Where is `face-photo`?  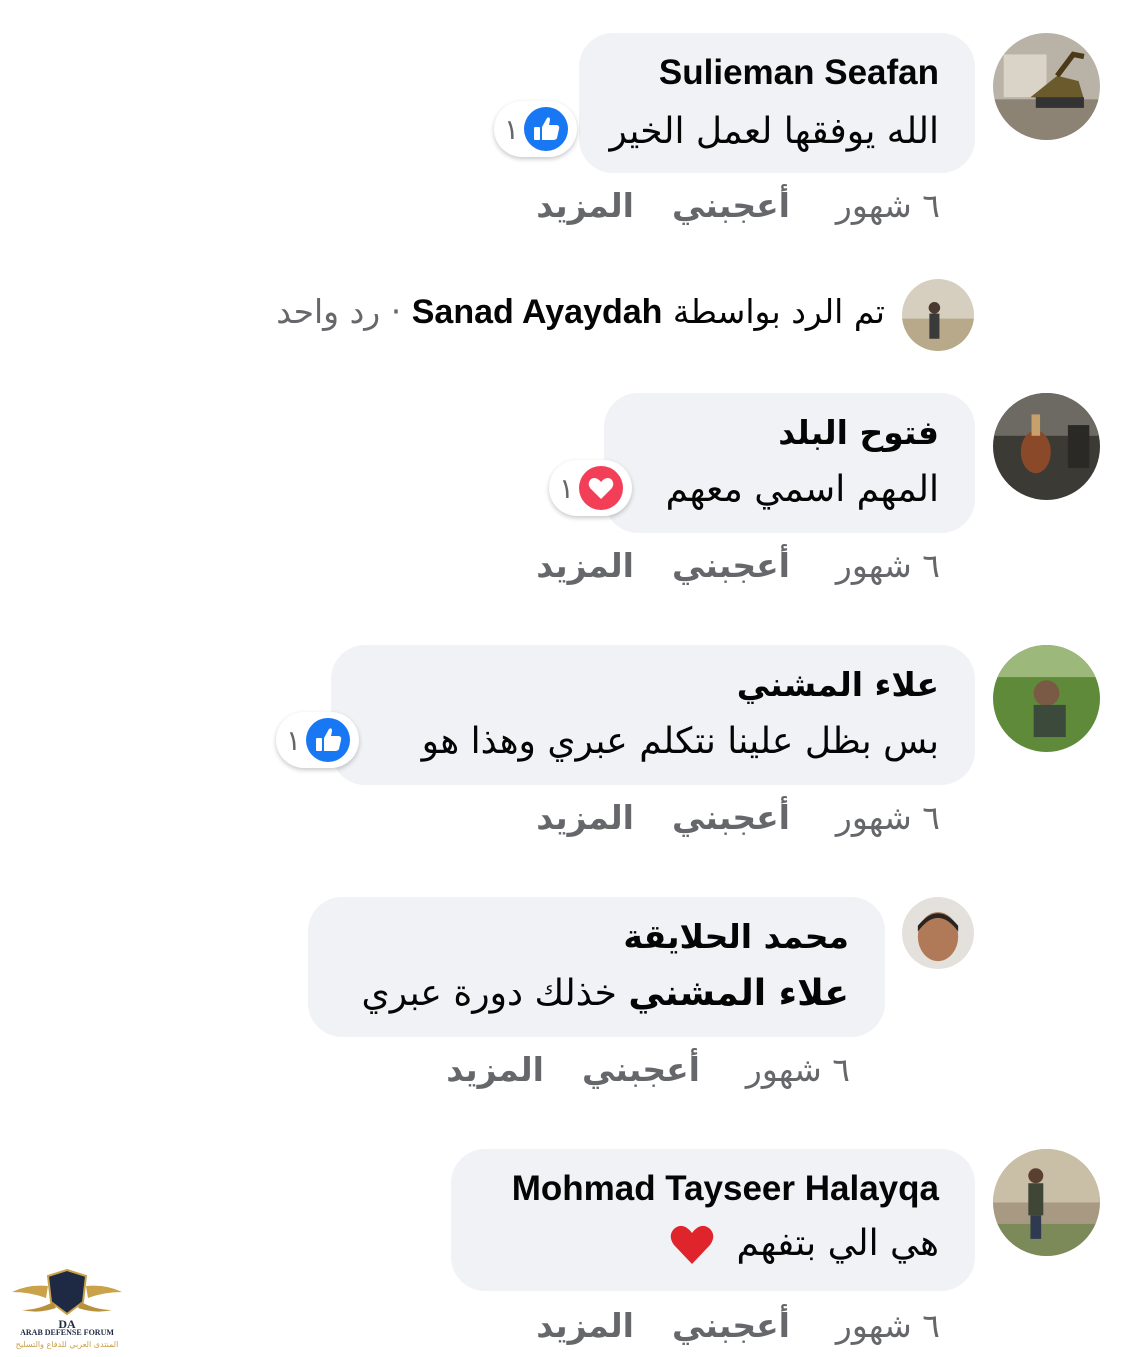 face-photo is located at coordinates (938, 933).